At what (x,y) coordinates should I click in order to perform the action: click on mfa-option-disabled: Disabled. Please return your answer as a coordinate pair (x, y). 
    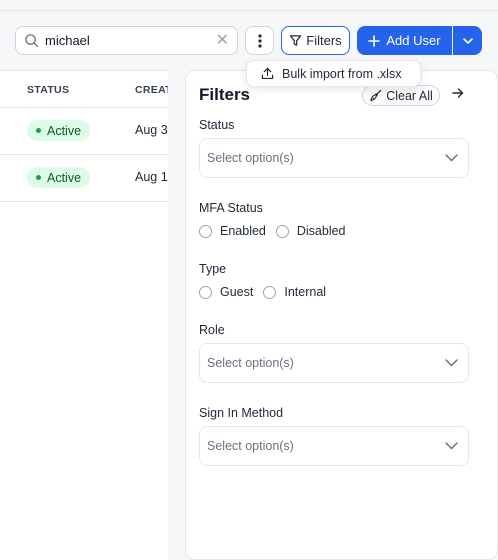
    Looking at the image, I should click on (310, 231).